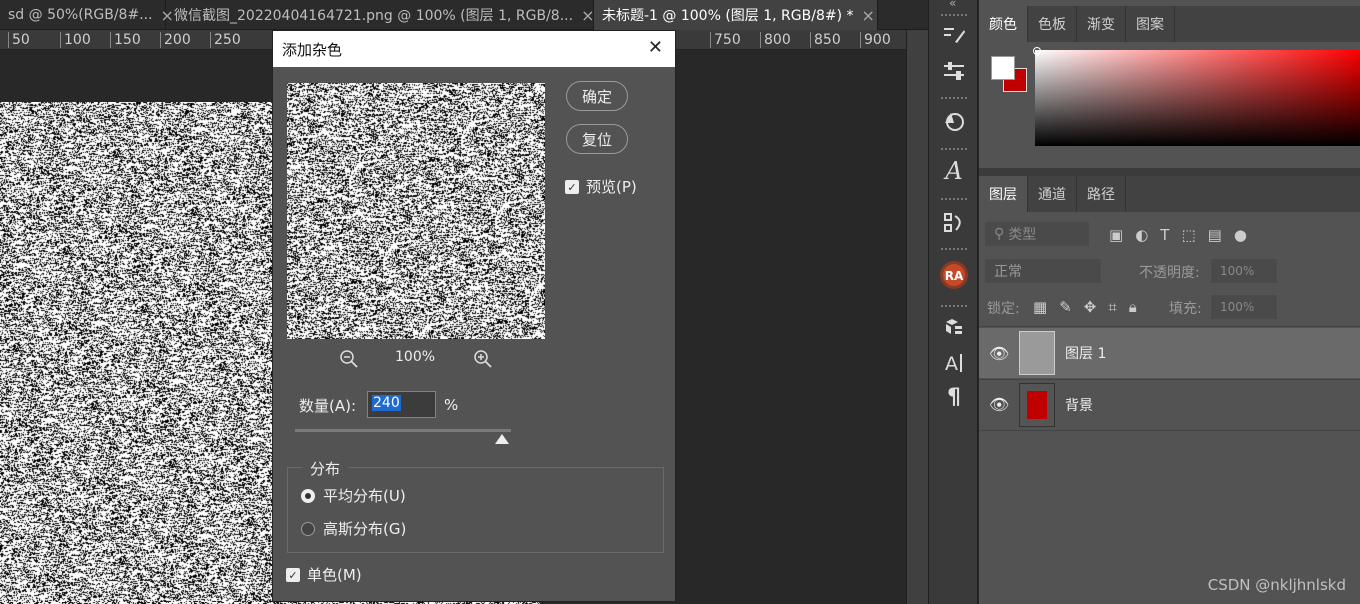  What do you see at coordinates (1003, 24) in the screenshot?
I see `tab-color: 颜色` at bounding box center [1003, 24].